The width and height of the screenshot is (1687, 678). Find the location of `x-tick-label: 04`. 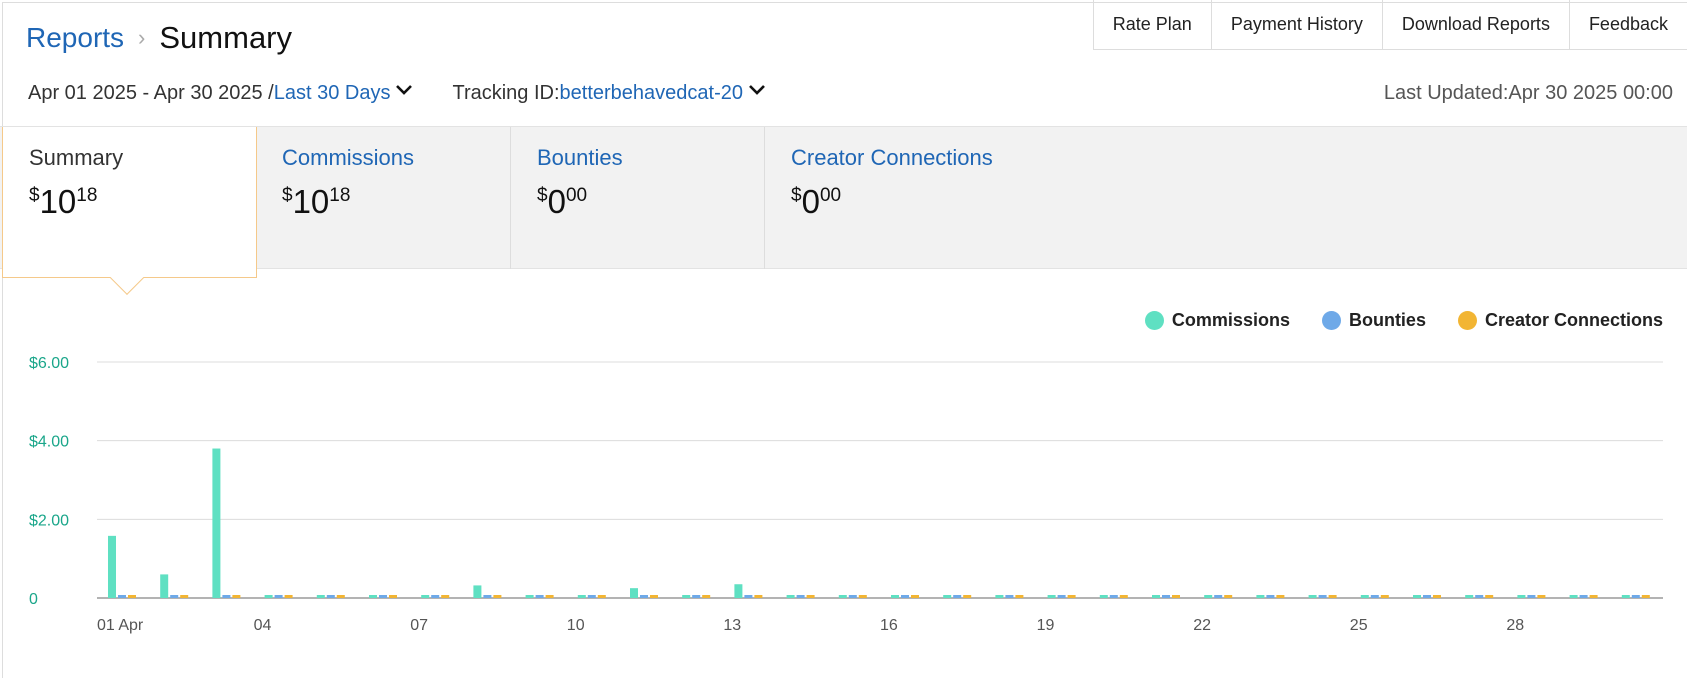

x-tick-label: 04 is located at coordinates (263, 625).